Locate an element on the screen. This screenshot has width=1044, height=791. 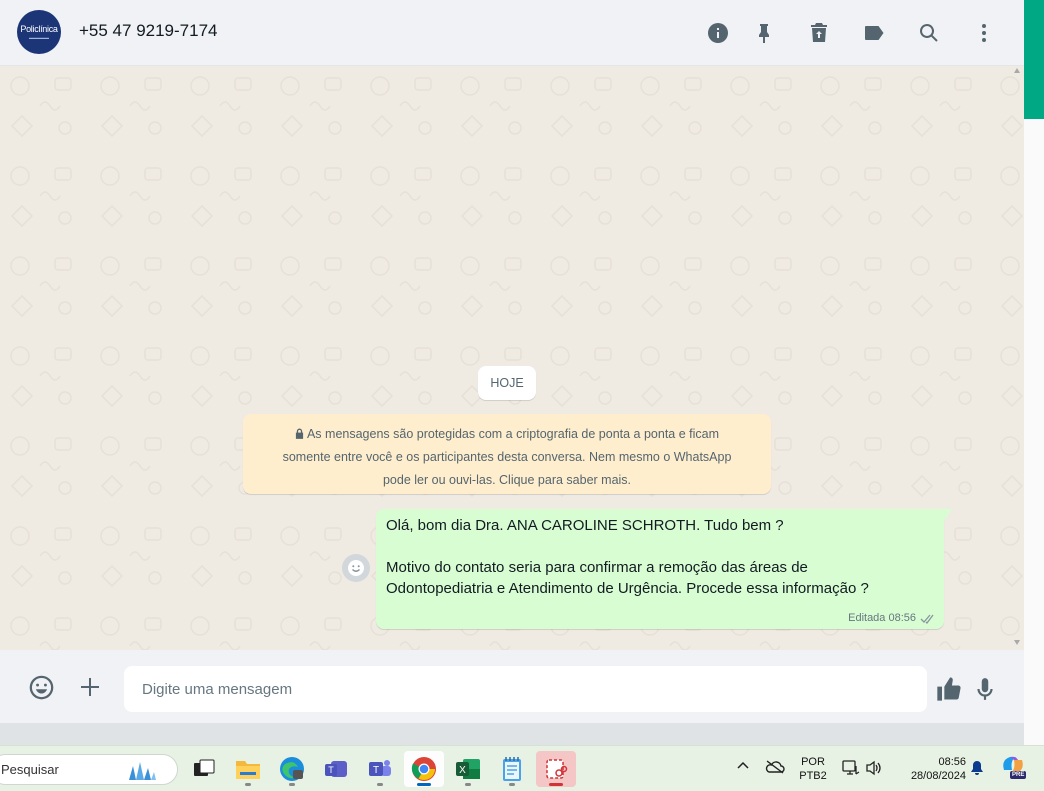
onedrive-offline-icon is located at coordinates (775, 769).